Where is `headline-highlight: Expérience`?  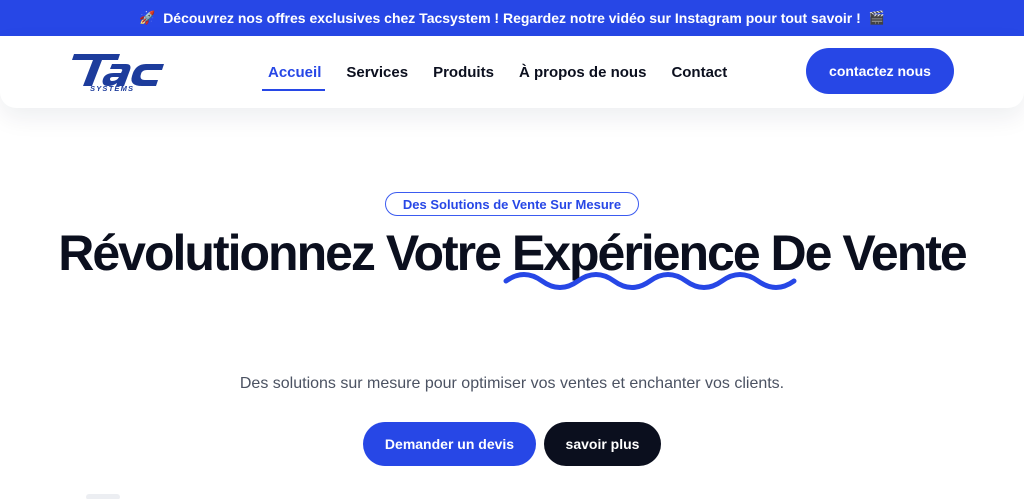 headline-highlight: Expérience is located at coordinates (650, 256).